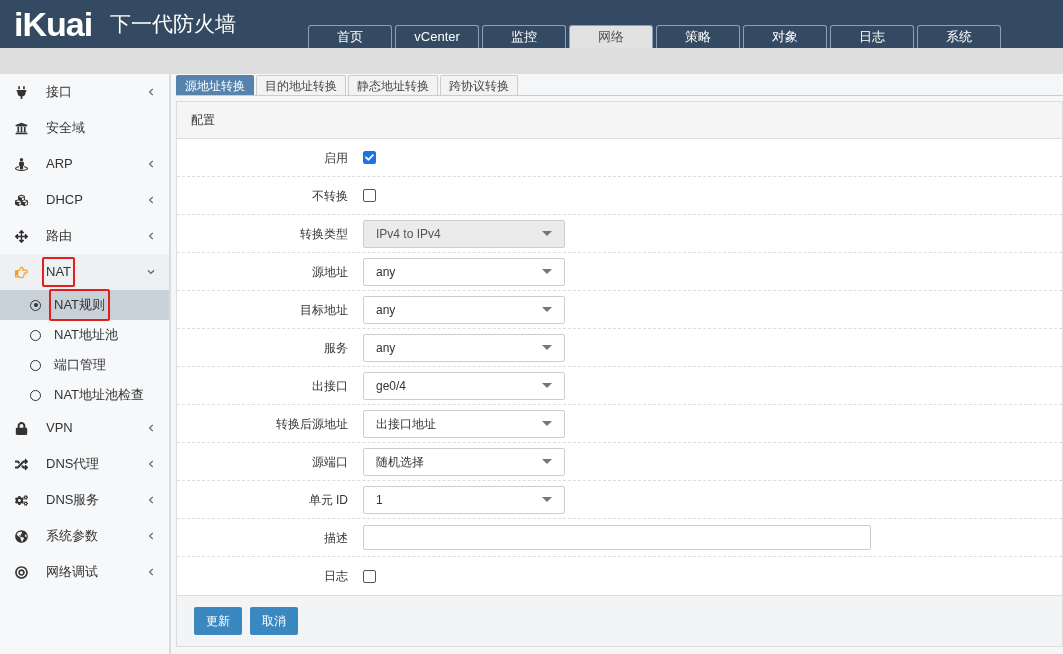  What do you see at coordinates (274, 621) in the screenshot?
I see `action-button: 取消` at bounding box center [274, 621].